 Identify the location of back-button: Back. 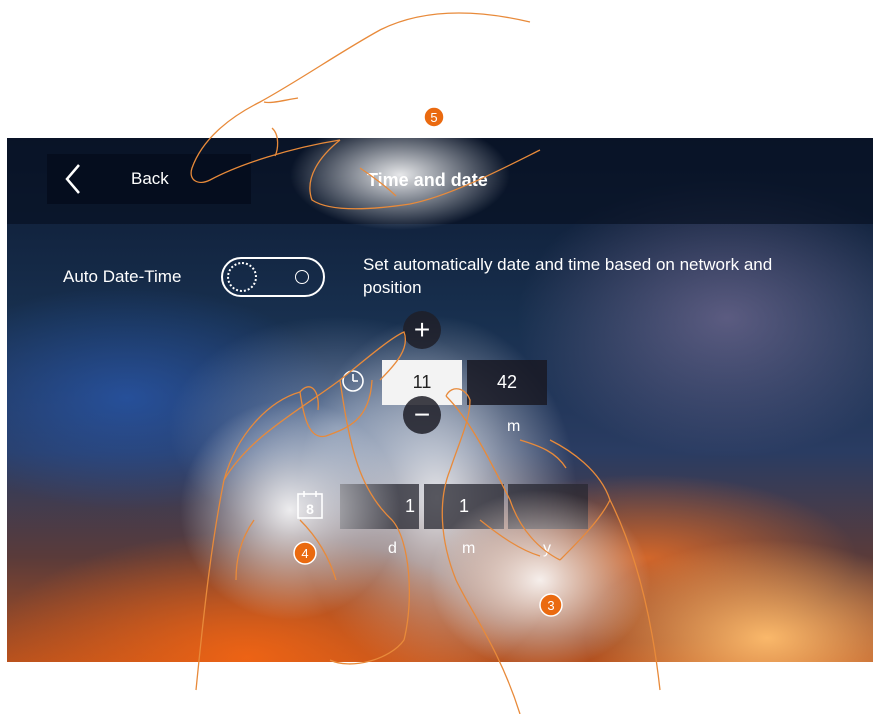
(149, 179).